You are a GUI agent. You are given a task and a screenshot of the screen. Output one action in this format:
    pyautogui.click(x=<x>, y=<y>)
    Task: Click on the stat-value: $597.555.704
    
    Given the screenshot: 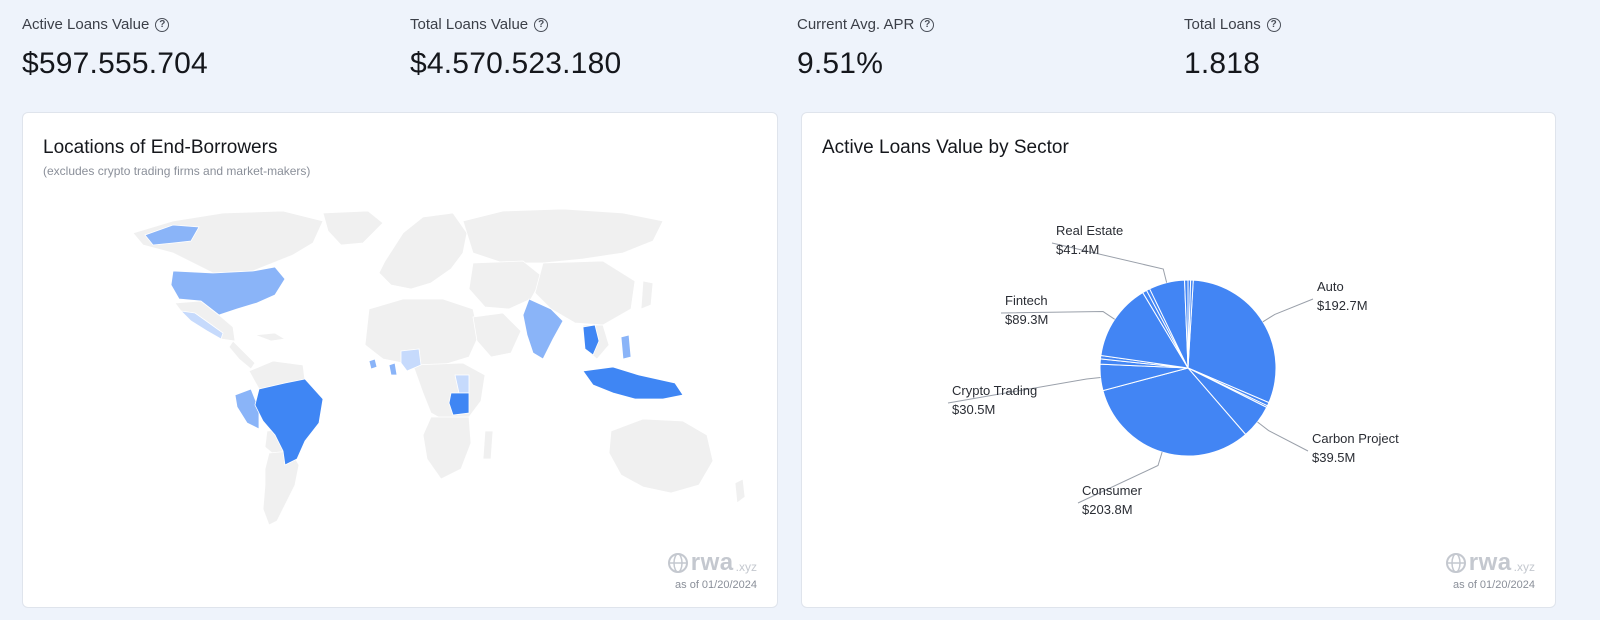 What is the action you would take?
    pyautogui.click(x=115, y=63)
    